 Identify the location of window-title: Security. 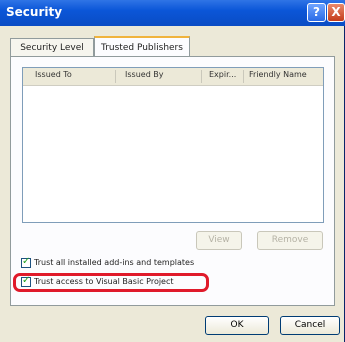
(34, 12).